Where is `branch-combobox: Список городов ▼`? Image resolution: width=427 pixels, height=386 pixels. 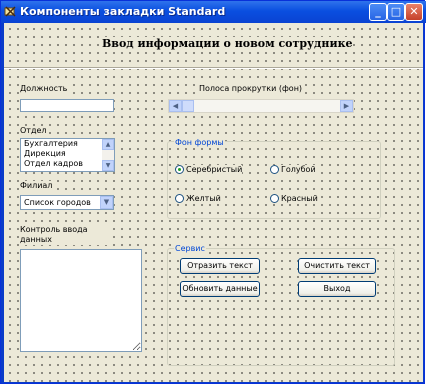 branch-combobox: Список городов ▼ is located at coordinates (67, 202).